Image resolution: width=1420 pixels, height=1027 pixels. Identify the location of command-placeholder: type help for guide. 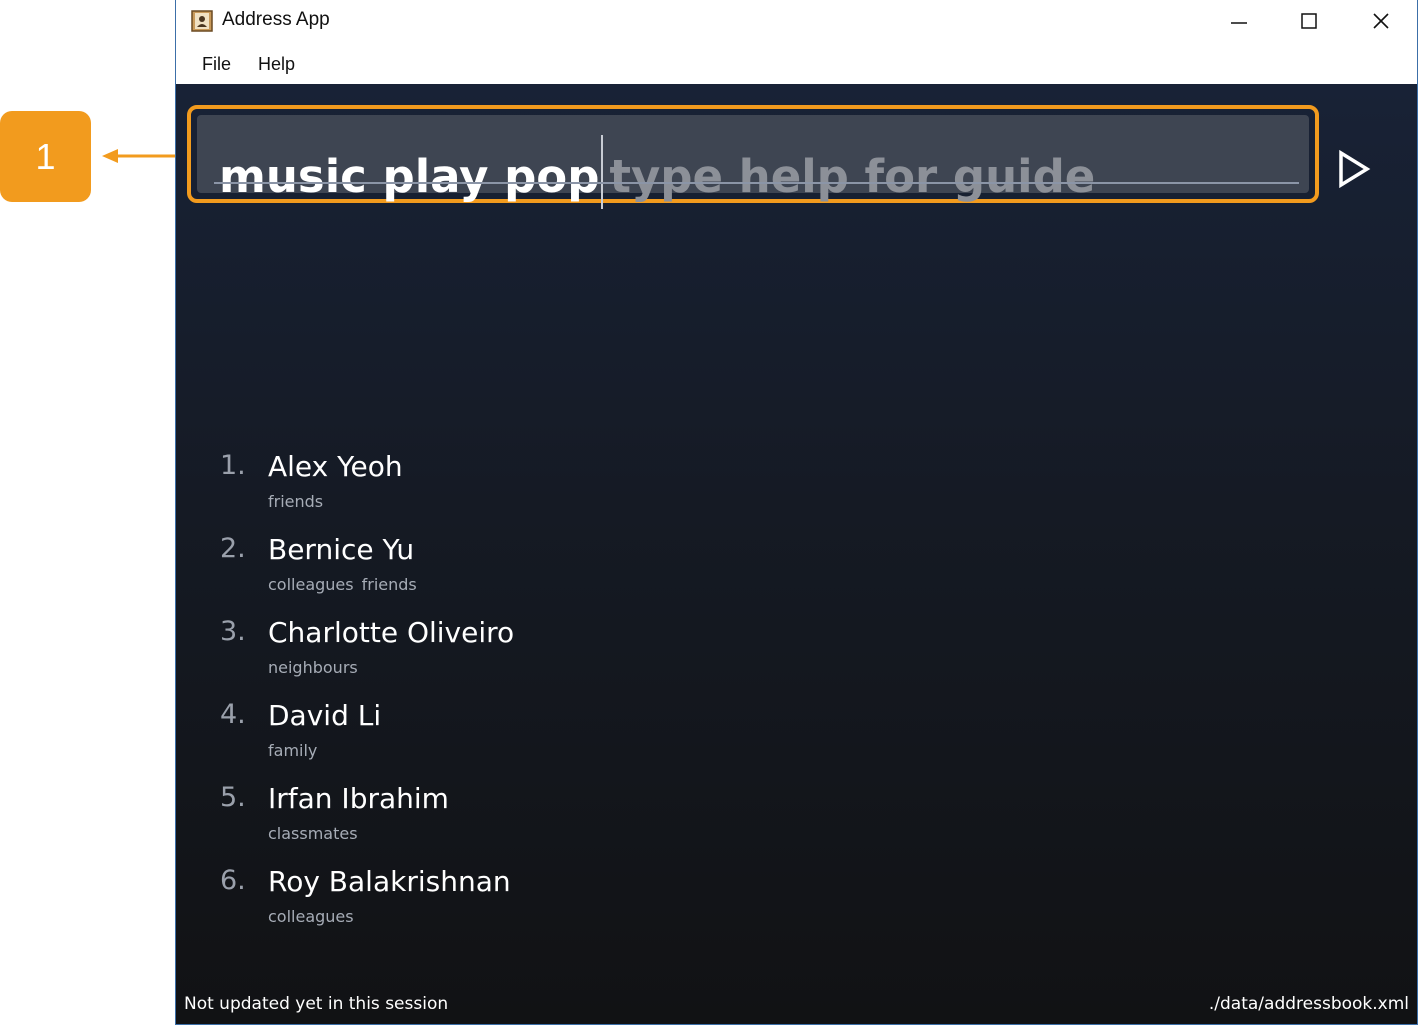
(852, 176).